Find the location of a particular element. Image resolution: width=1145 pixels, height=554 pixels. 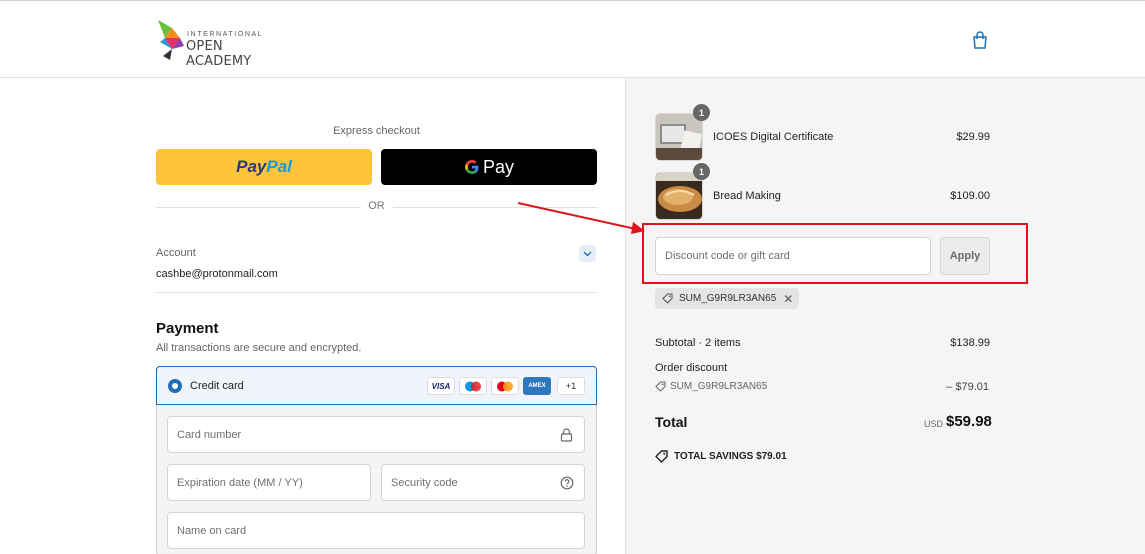

question-circle-icon is located at coordinates (567, 483).